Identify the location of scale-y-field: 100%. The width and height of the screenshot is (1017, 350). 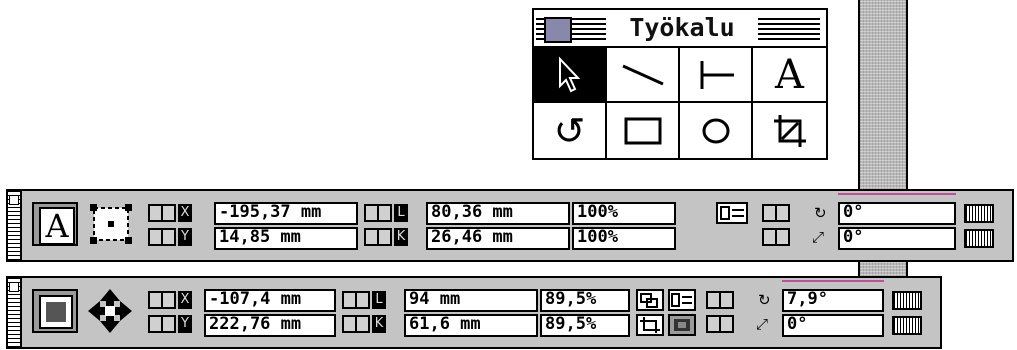
(624, 238).